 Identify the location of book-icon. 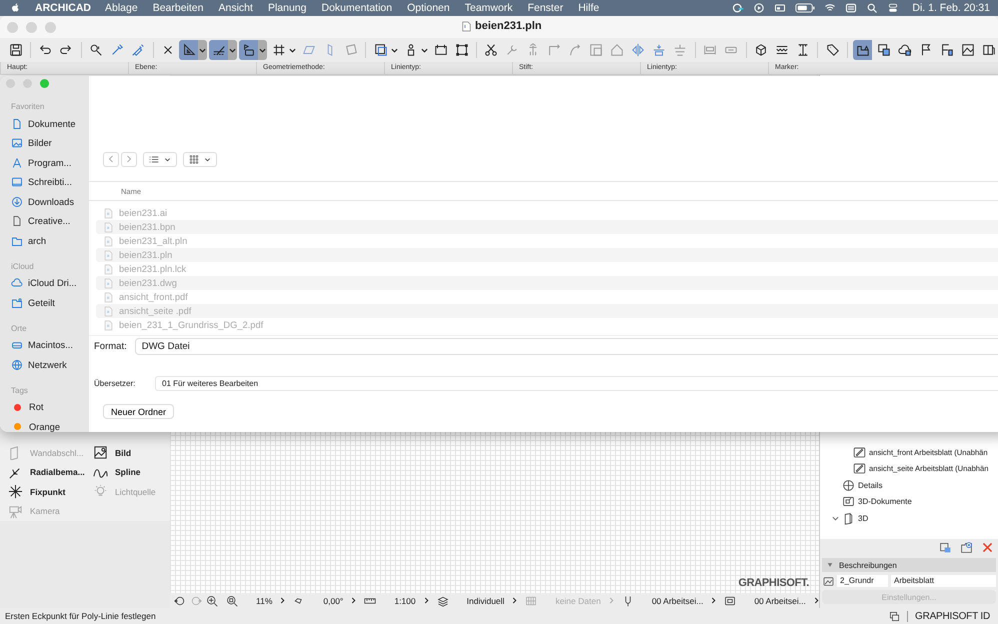
(989, 50).